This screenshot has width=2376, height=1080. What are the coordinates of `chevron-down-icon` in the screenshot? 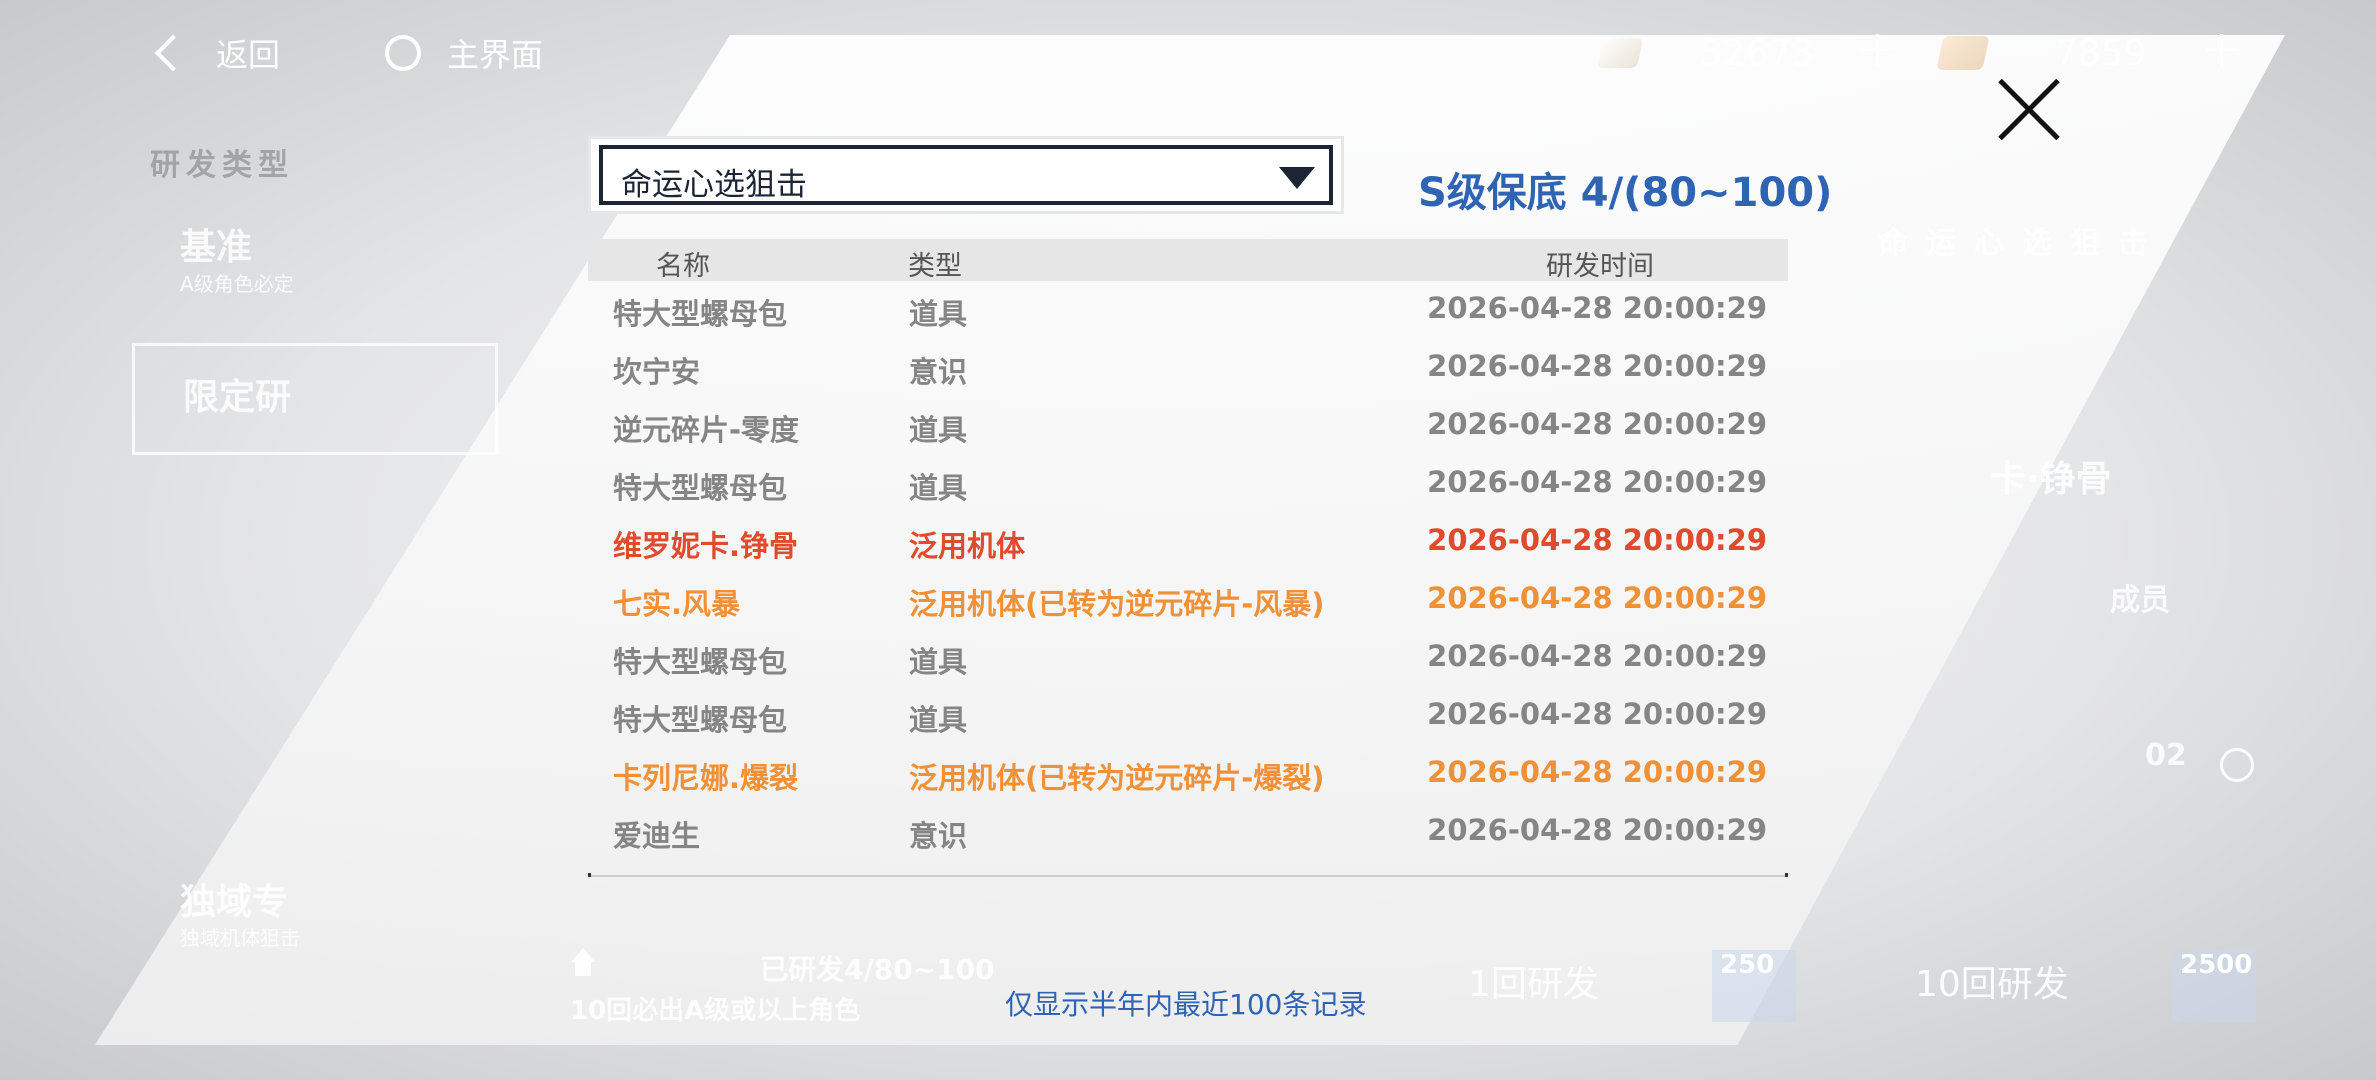 It's located at (1297, 178).